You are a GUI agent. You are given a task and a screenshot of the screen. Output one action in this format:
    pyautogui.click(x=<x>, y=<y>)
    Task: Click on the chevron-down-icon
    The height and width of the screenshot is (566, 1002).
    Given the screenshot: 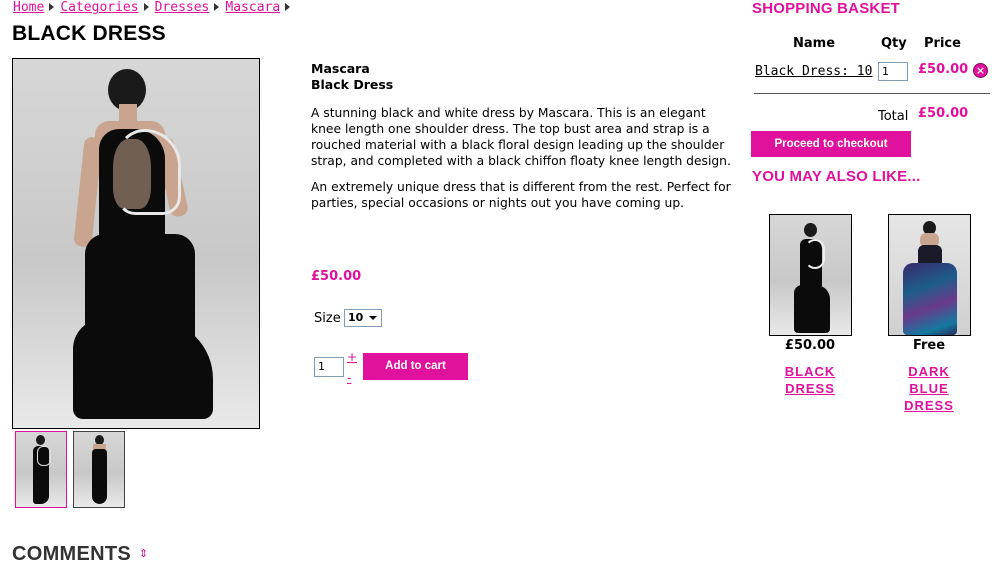 What is the action you would take?
    pyautogui.click(x=373, y=318)
    